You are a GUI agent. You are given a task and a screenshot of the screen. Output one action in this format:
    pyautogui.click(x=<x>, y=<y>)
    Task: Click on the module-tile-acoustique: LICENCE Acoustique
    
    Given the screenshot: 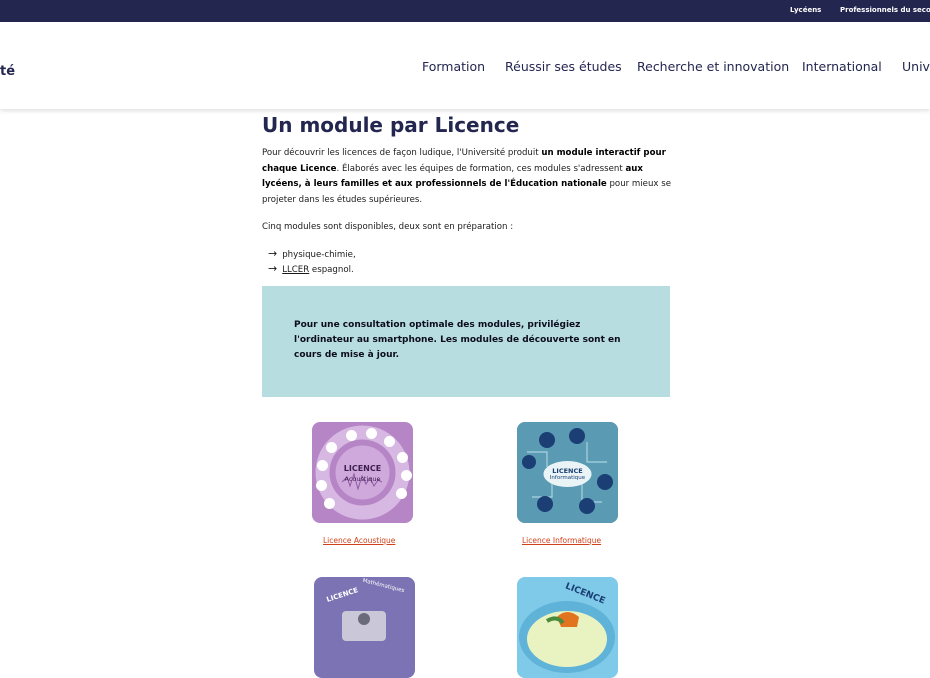 What is the action you would take?
    pyautogui.click(x=362, y=472)
    